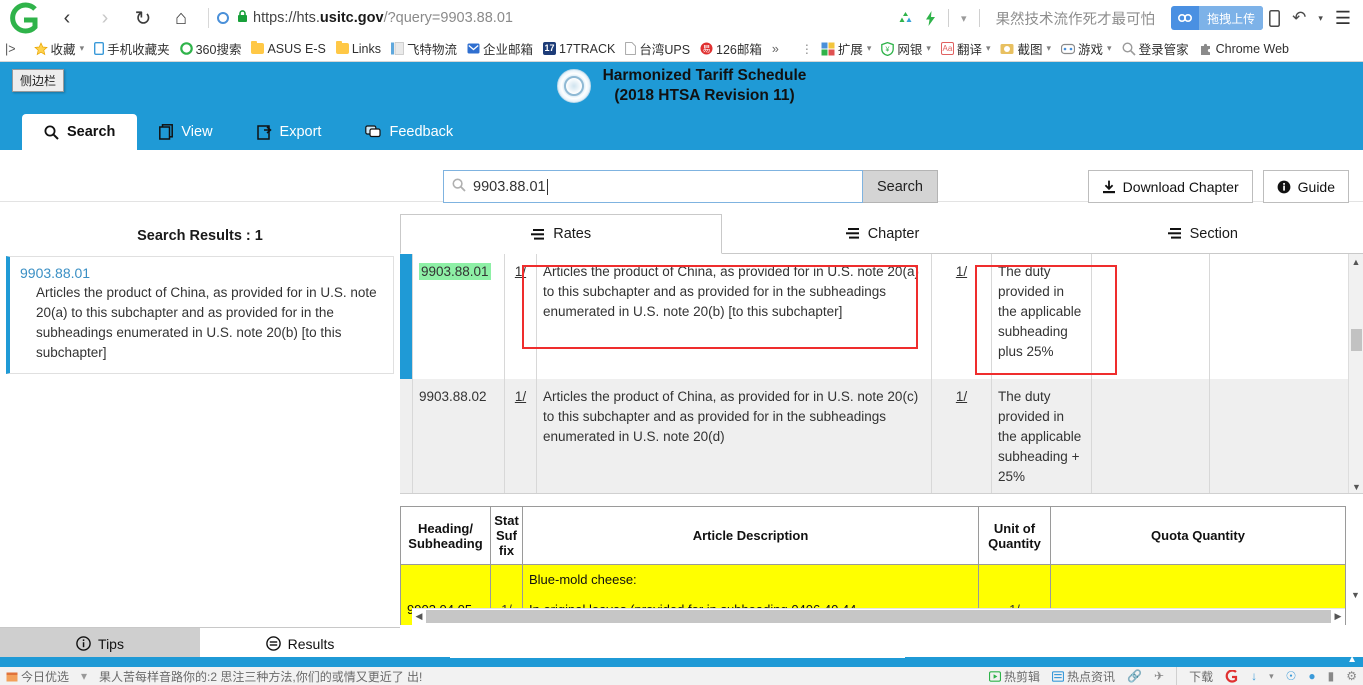 The height and width of the screenshot is (685, 1363). What do you see at coordinates (260, 676) in the screenshot?
I see `taskbar-news-text: 果人苦每样音路你的:2 思注三种方法,你们的或情又更近了 出!` at bounding box center [260, 676].